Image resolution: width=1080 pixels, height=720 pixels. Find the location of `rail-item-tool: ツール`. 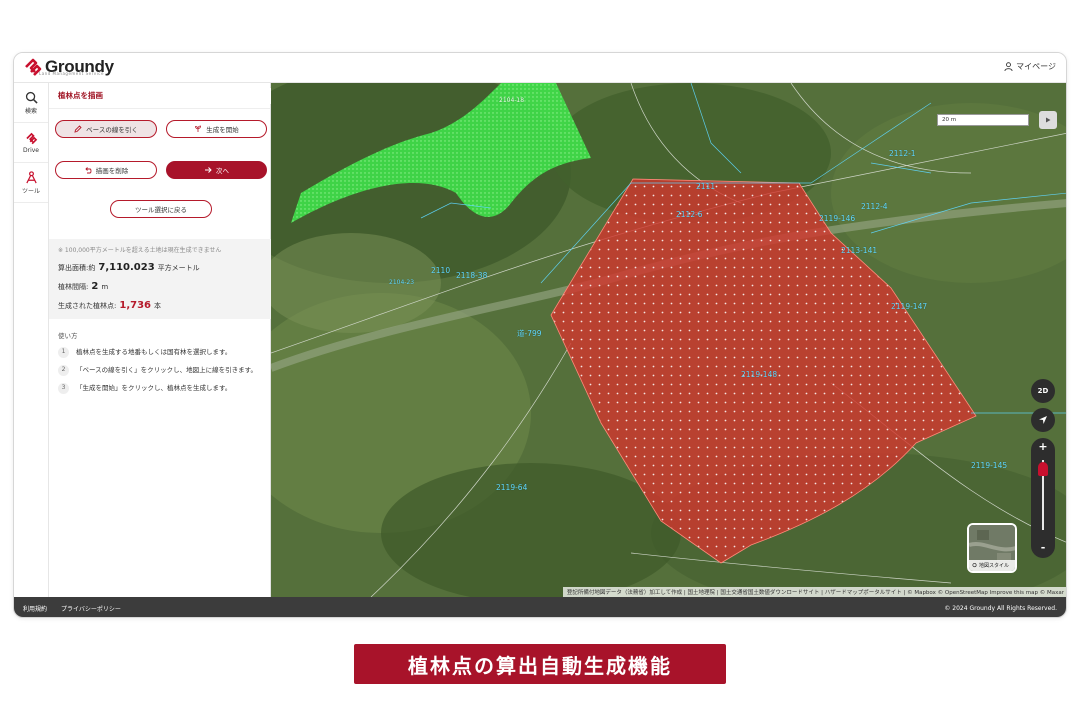

rail-item-tool: ツール is located at coordinates (31, 183).